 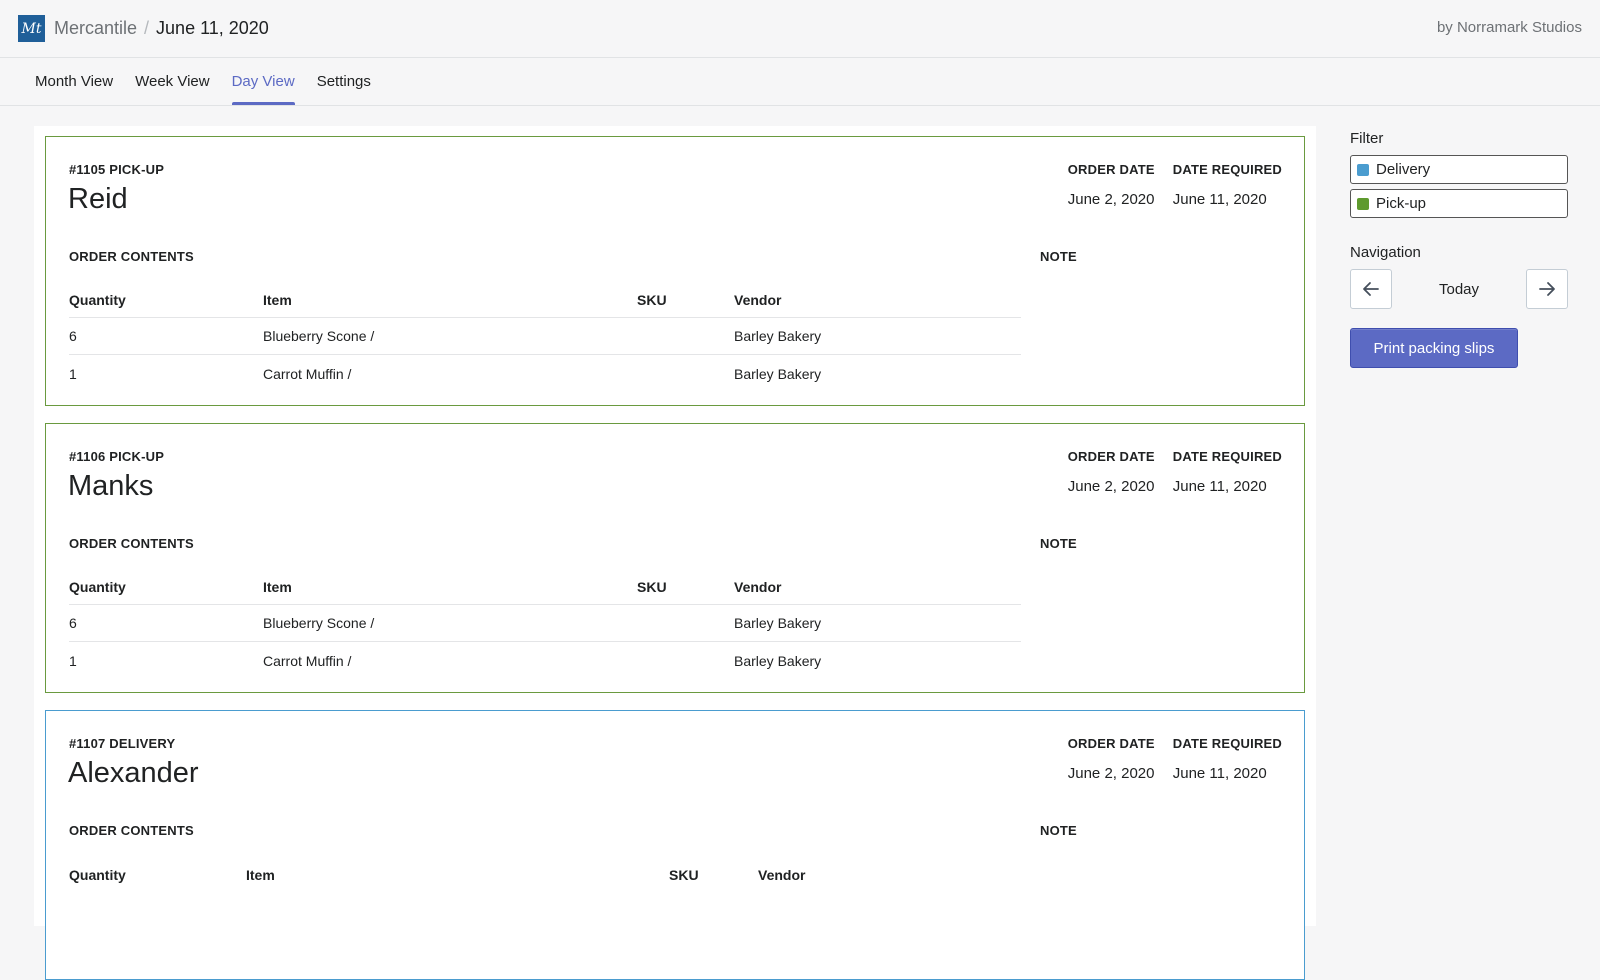 What do you see at coordinates (122, 743) in the screenshot?
I see `order-number-type: #1107 DELIVERY` at bounding box center [122, 743].